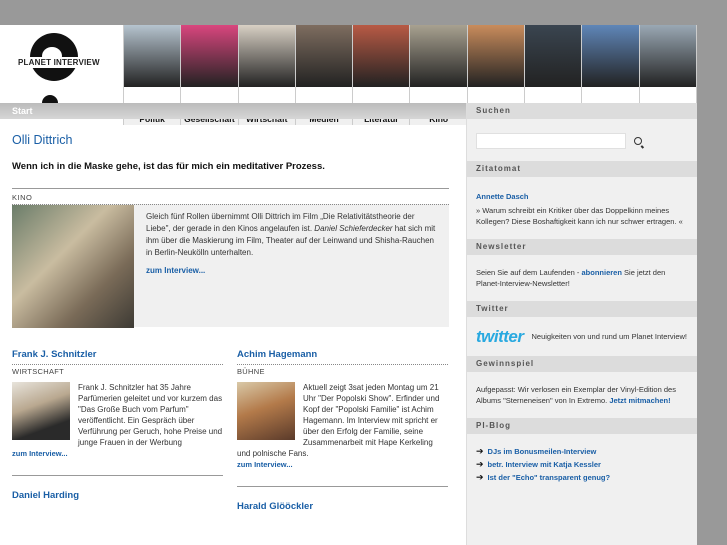 The width and height of the screenshot is (727, 545). I want to click on teaser-name: Achim Hagemann, so click(342, 357).